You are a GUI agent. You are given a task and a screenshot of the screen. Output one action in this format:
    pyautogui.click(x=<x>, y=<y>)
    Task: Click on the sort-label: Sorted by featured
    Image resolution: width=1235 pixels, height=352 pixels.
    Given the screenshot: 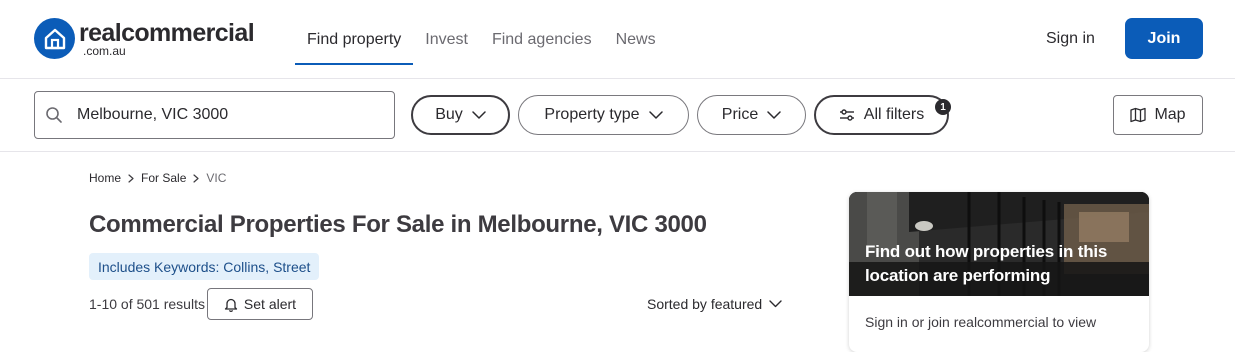 What is the action you would take?
    pyautogui.click(x=705, y=304)
    